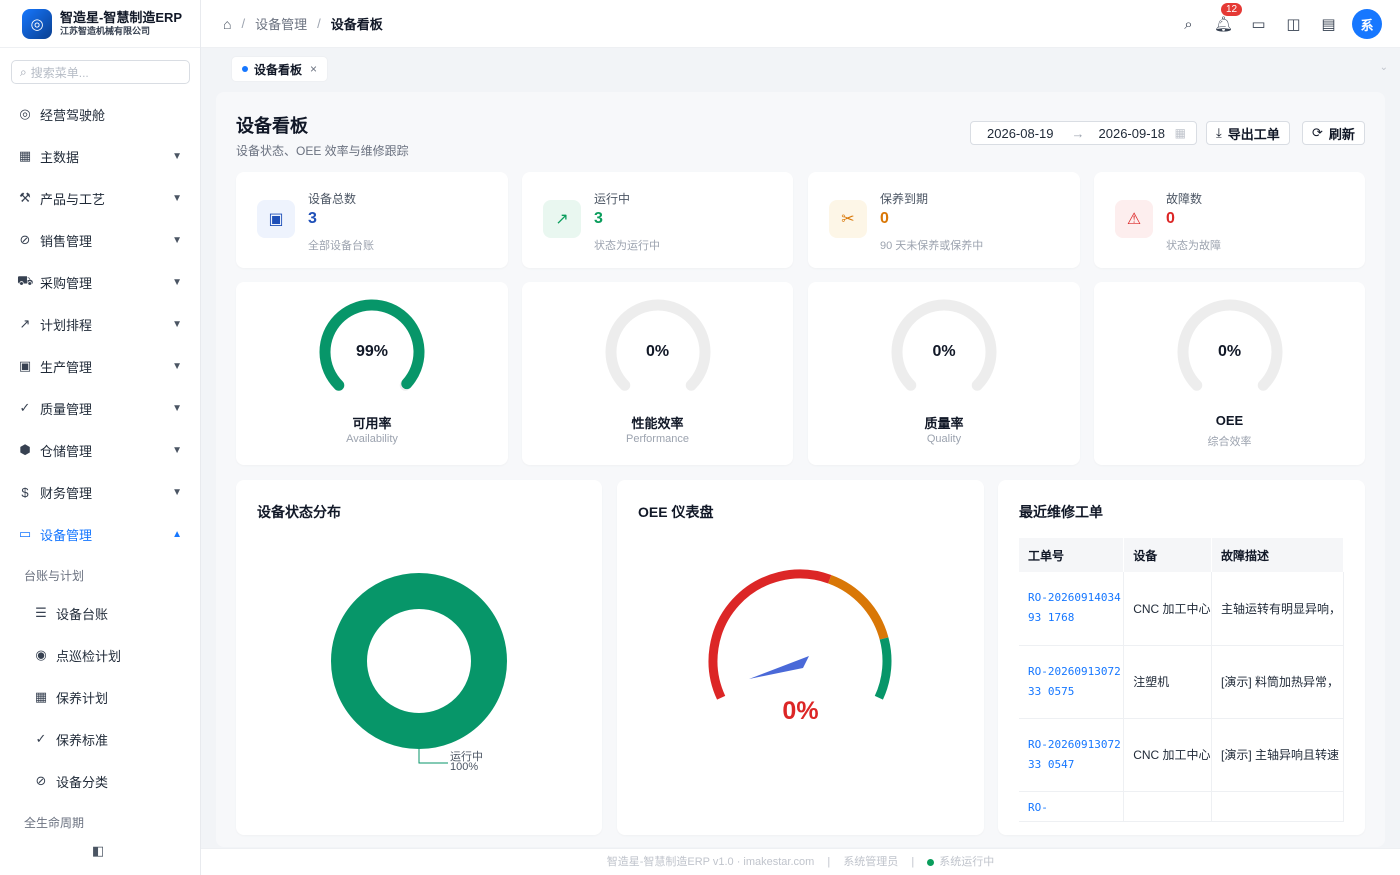 This screenshot has width=1400, height=875. Describe the element at coordinates (1278, 806) in the screenshot. I see `fault-desc-cell` at that location.